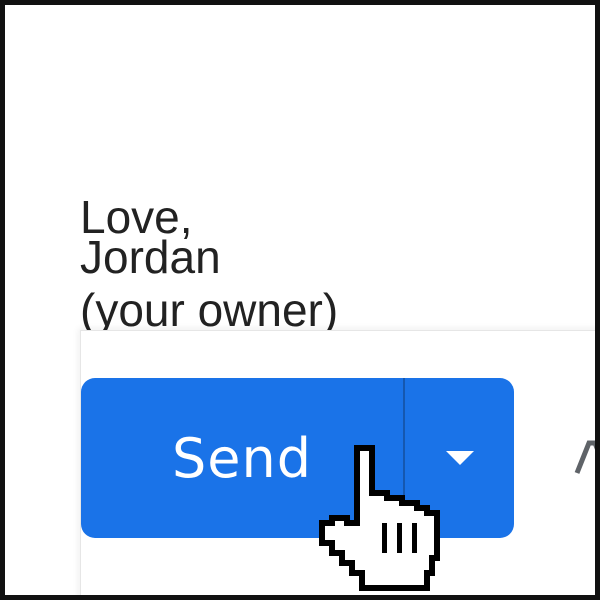  Describe the element at coordinates (372, 519) in the screenshot. I see `hand-pointer-icon` at that location.